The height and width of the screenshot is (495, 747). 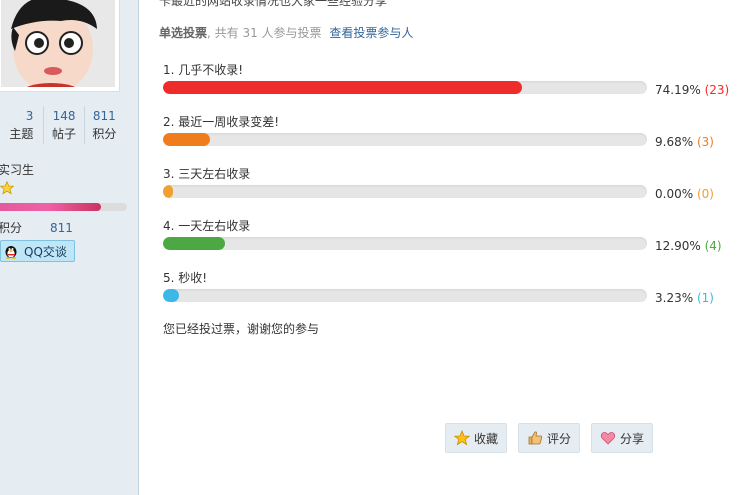 I want to click on poll-option-label: 5. 秒收!, so click(x=185, y=278).